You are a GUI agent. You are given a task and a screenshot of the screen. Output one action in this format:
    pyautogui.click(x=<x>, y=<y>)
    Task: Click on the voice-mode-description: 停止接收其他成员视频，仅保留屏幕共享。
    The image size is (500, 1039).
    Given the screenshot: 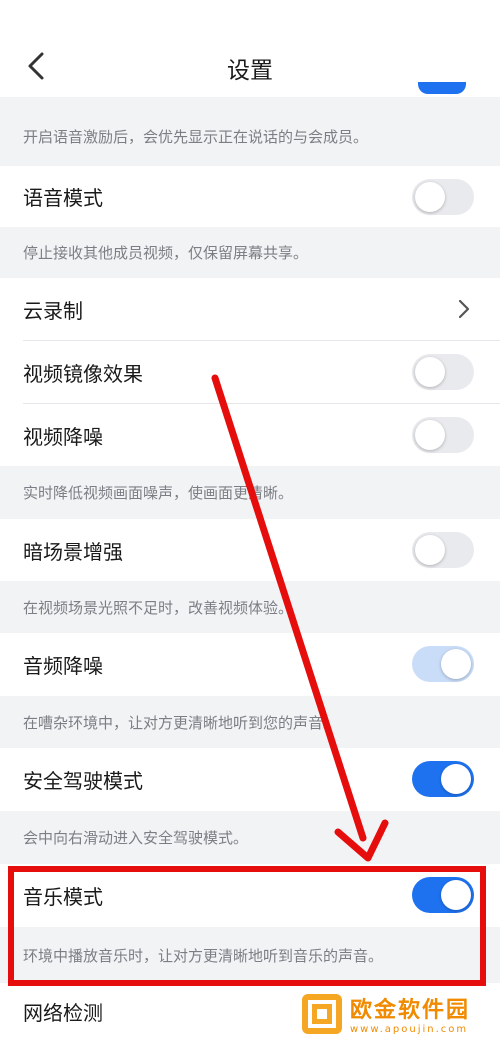 What is the action you would take?
    pyautogui.click(x=250, y=252)
    